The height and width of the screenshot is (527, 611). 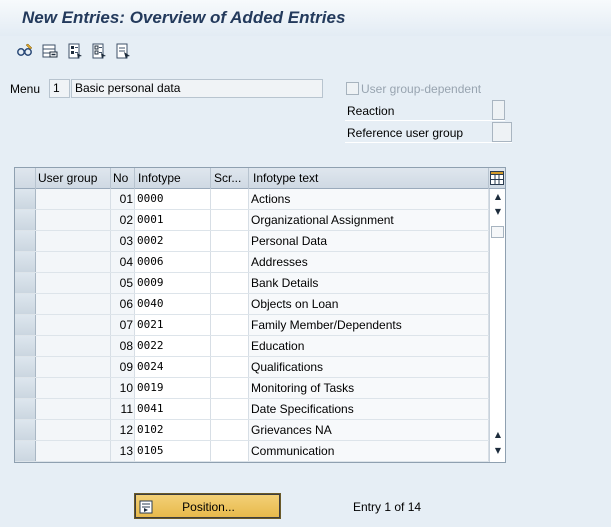 What do you see at coordinates (252, 241) in the screenshot?
I see `table-row: 03 0002 Personal Data` at bounding box center [252, 241].